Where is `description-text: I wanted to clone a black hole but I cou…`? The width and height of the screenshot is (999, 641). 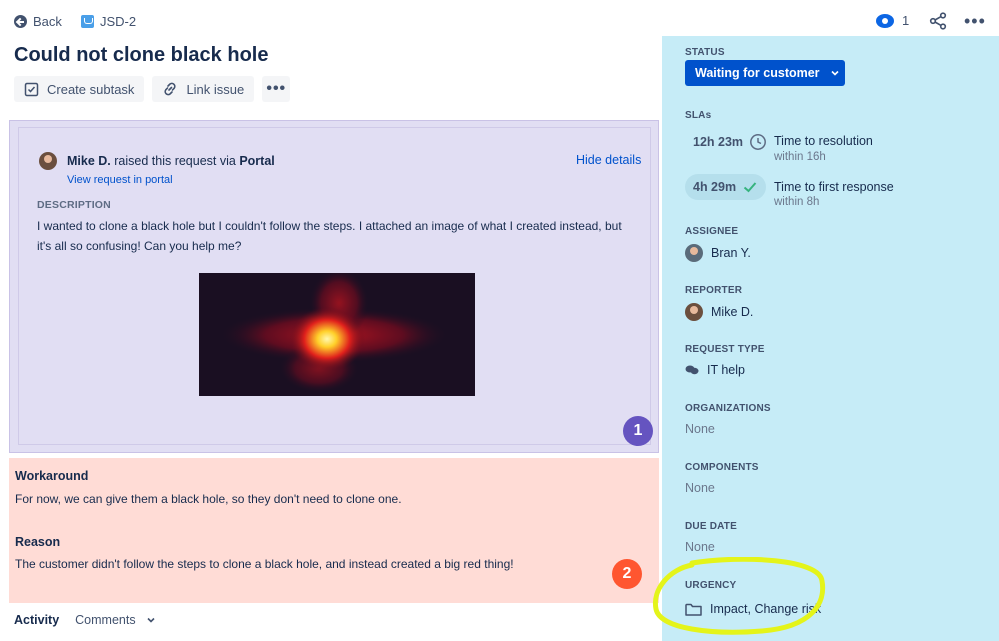
description-text: I wanted to clone a black hole but I cou… is located at coordinates (329, 236).